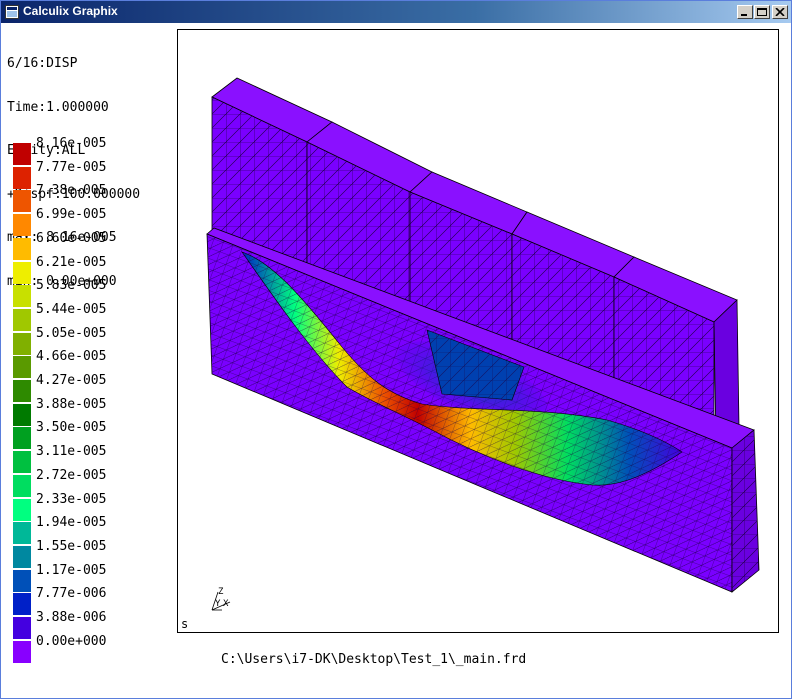 This screenshot has width=792, height=699. I want to click on legend-label: 7.77e-005, so click(71, 167).